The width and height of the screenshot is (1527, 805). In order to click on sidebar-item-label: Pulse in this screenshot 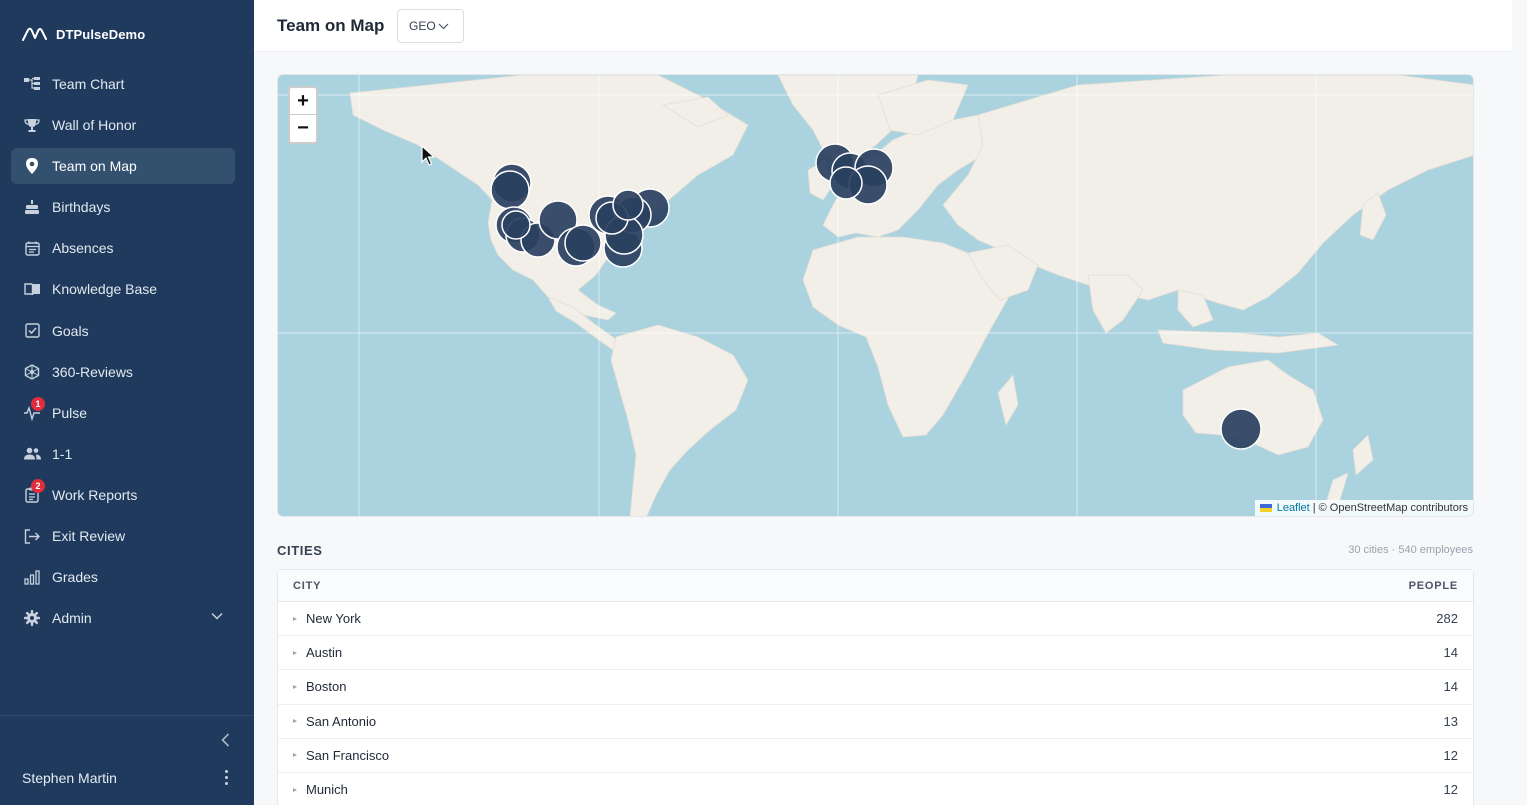, I will do `click(70, 412)`.